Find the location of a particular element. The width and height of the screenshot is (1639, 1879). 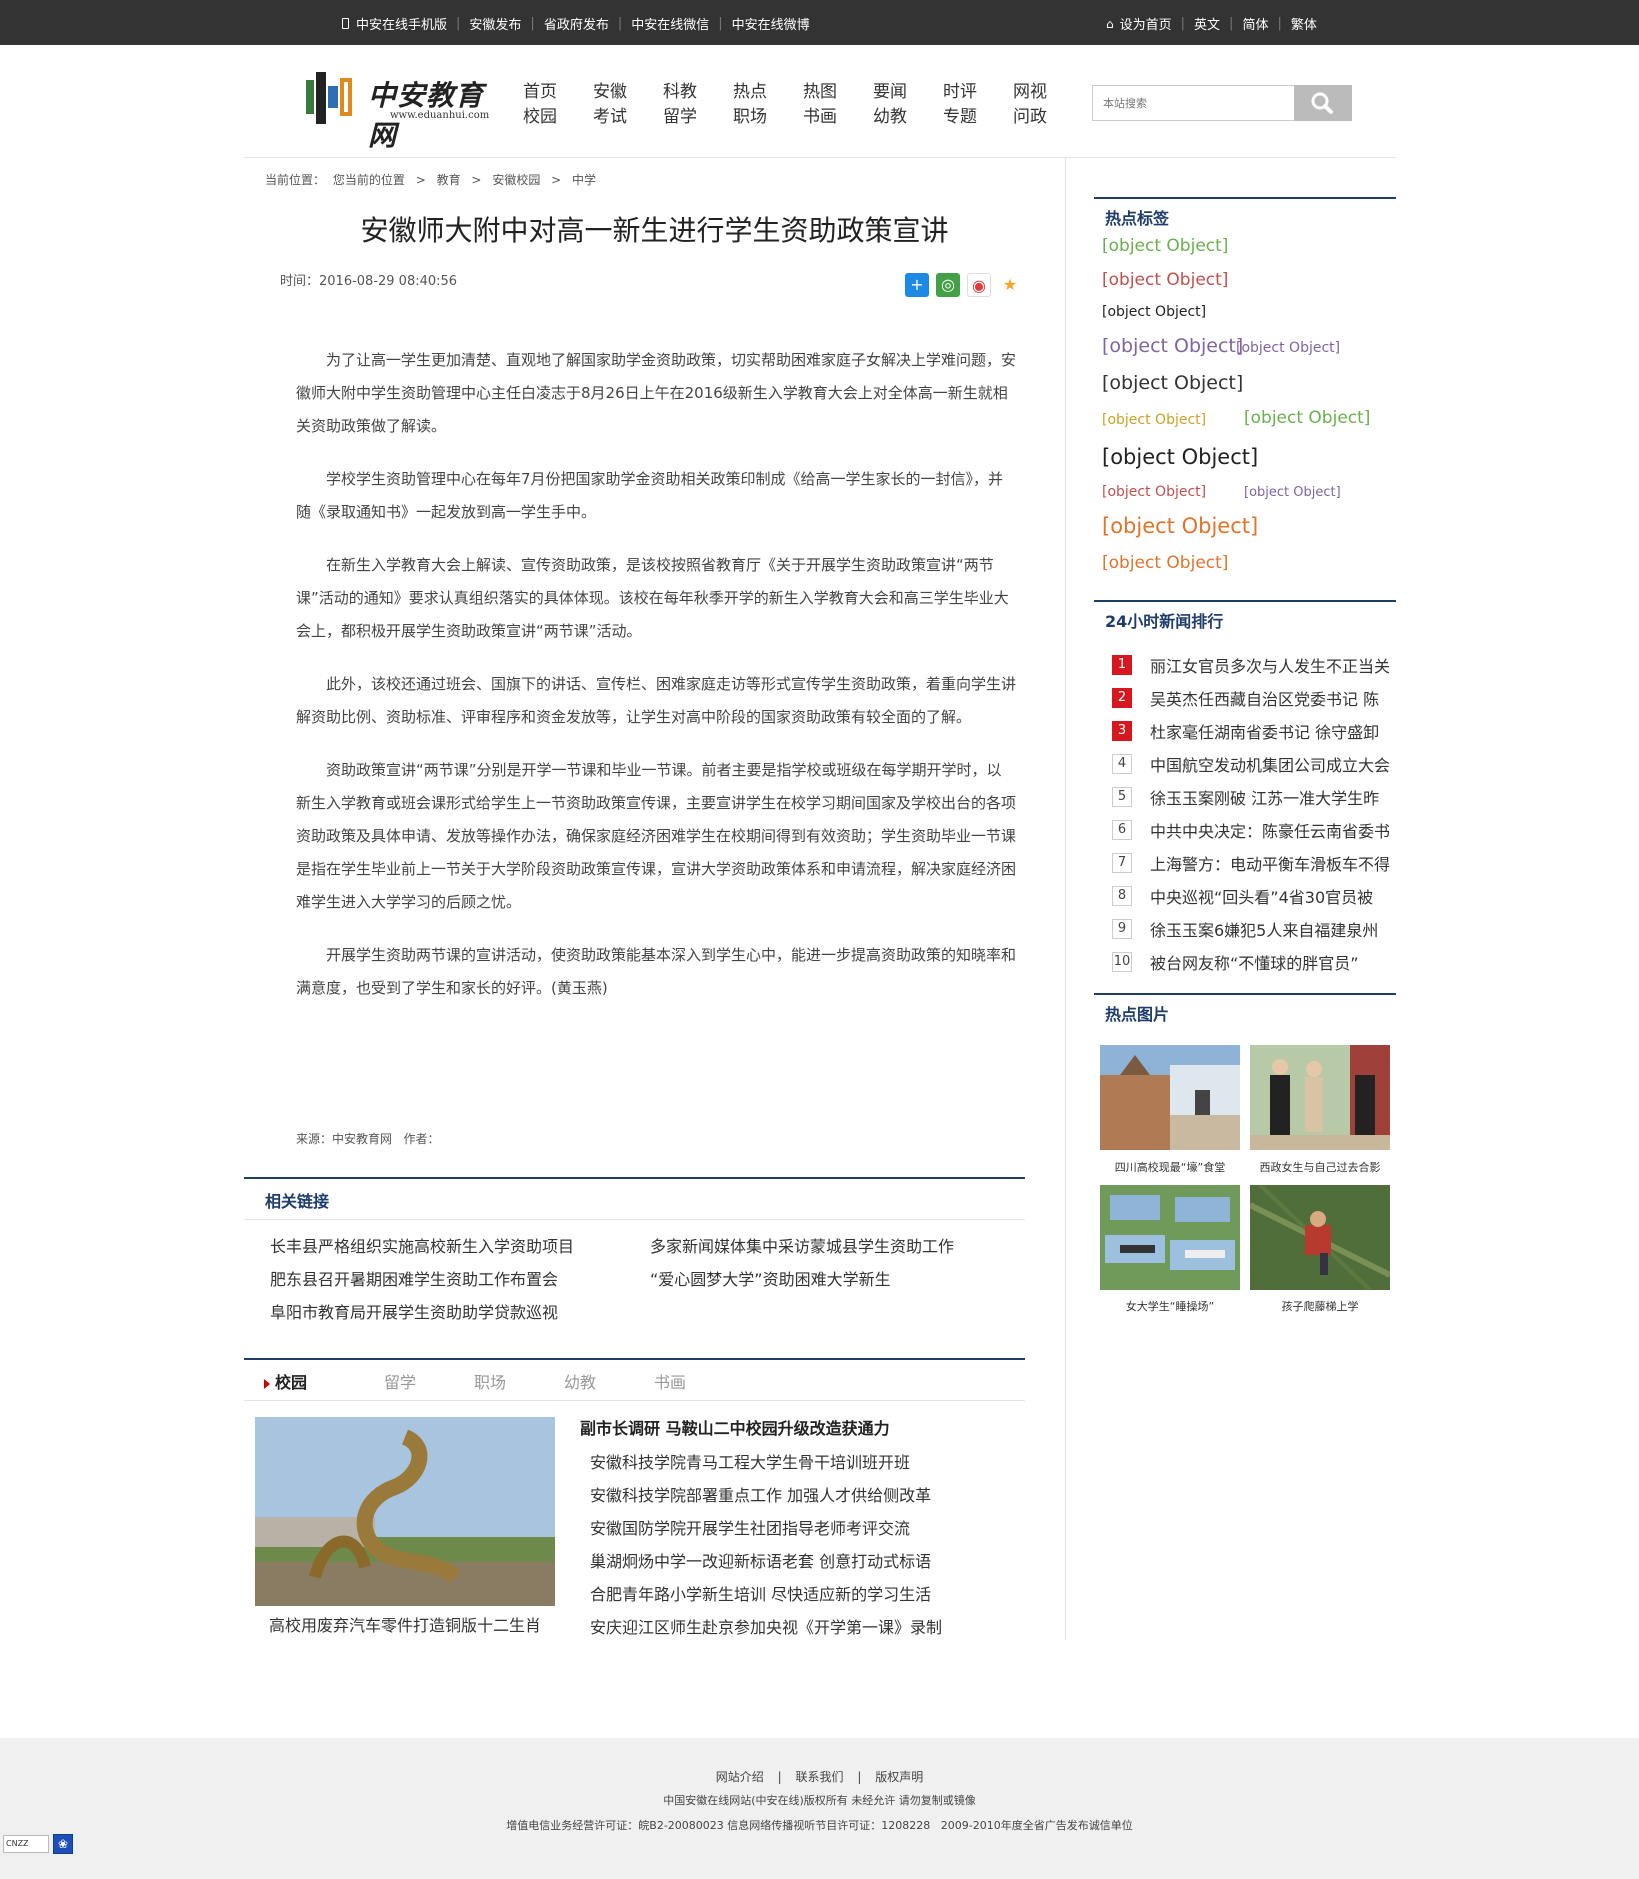

rank-row: 4 中国航空发动机集团公司成立大会 is located at coordinates (1251, 763).